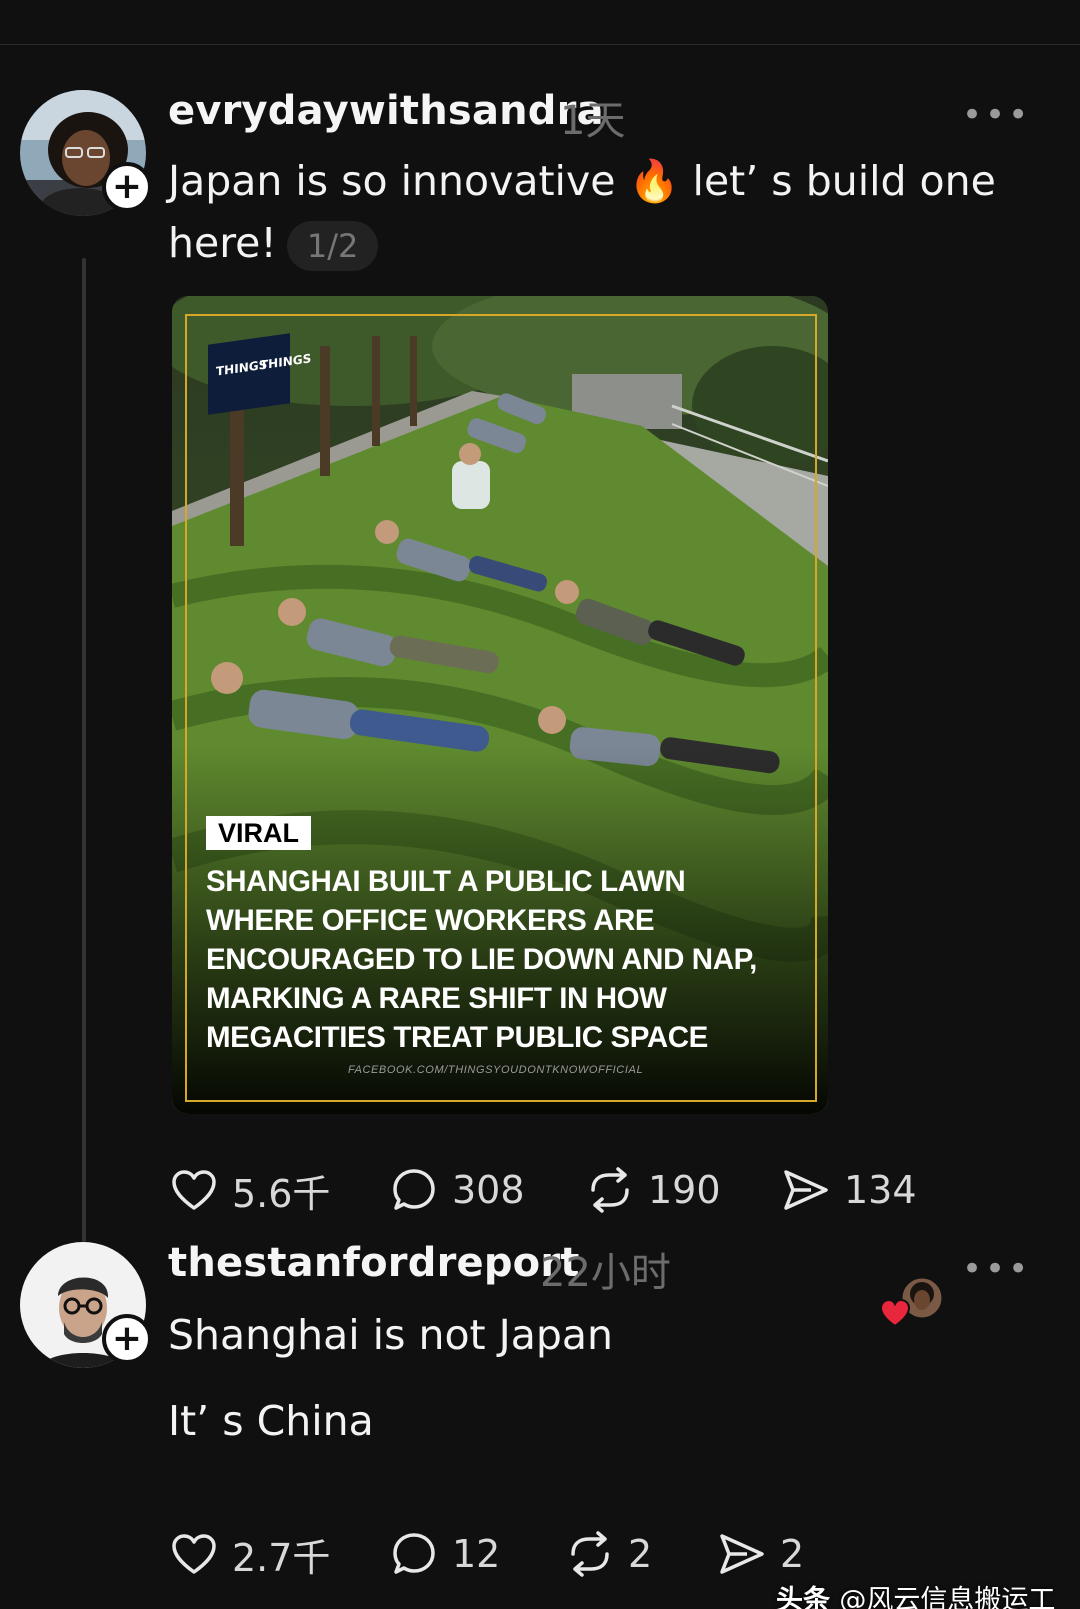 The height and width of the screenshot is (1609, 1080). What do you see at coordinates (684, 1190) in the screenshot?
I see `repost-count: 190` at bounding box center [684, 1190].